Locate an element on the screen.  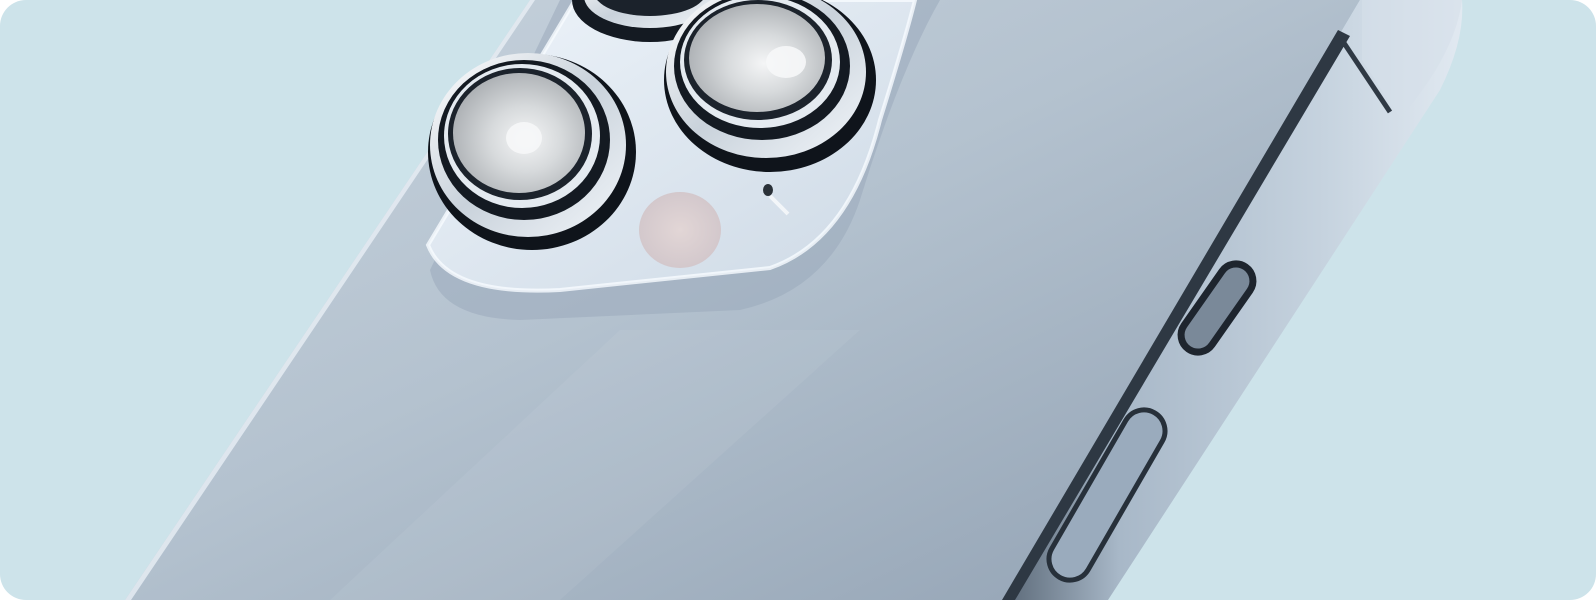
flash is located at coordinates (680, 230).